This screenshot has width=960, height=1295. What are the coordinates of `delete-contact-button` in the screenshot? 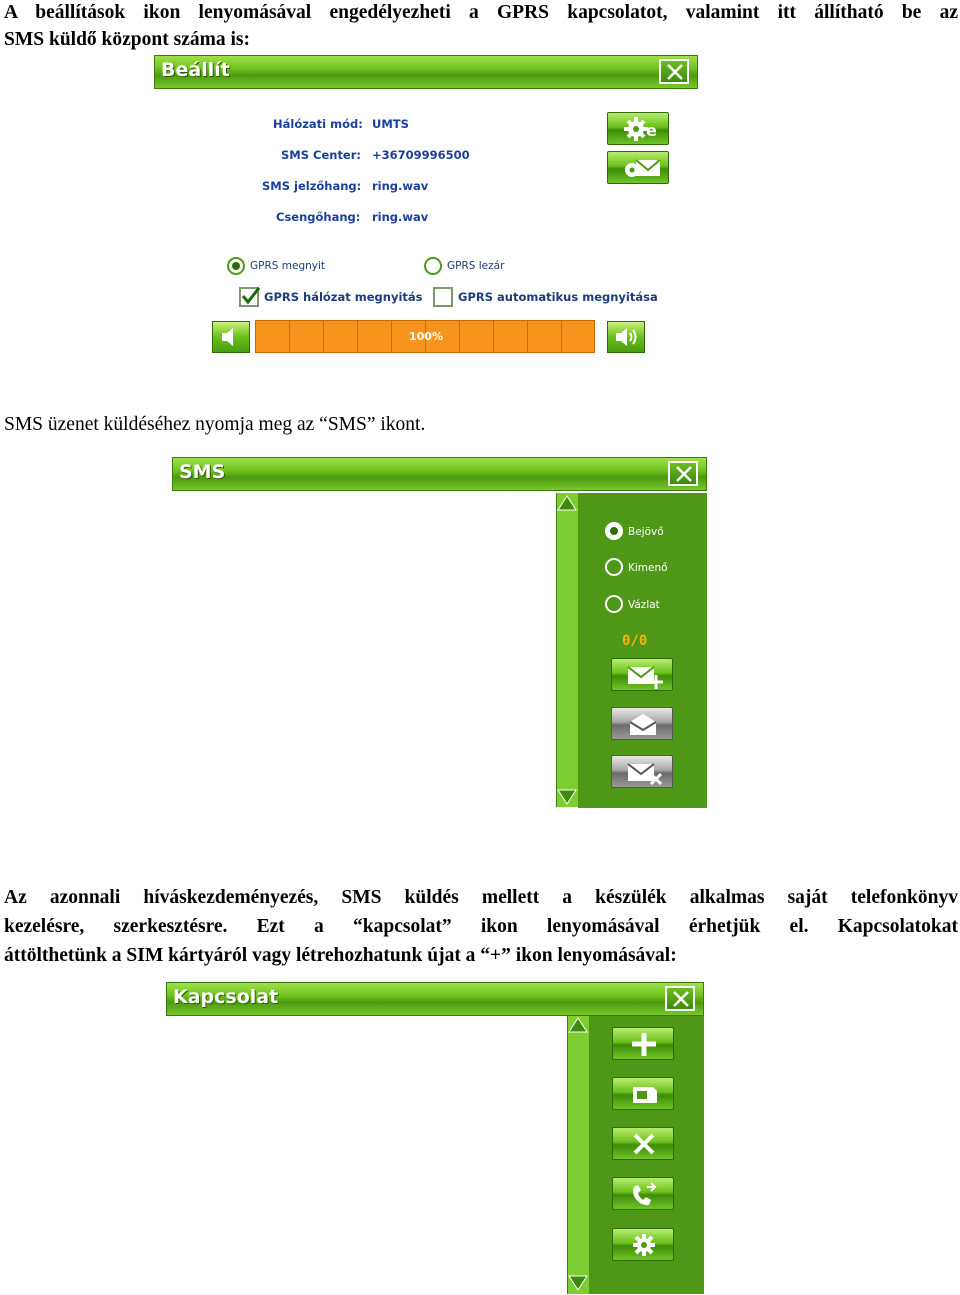 It's located at (643, 1143).